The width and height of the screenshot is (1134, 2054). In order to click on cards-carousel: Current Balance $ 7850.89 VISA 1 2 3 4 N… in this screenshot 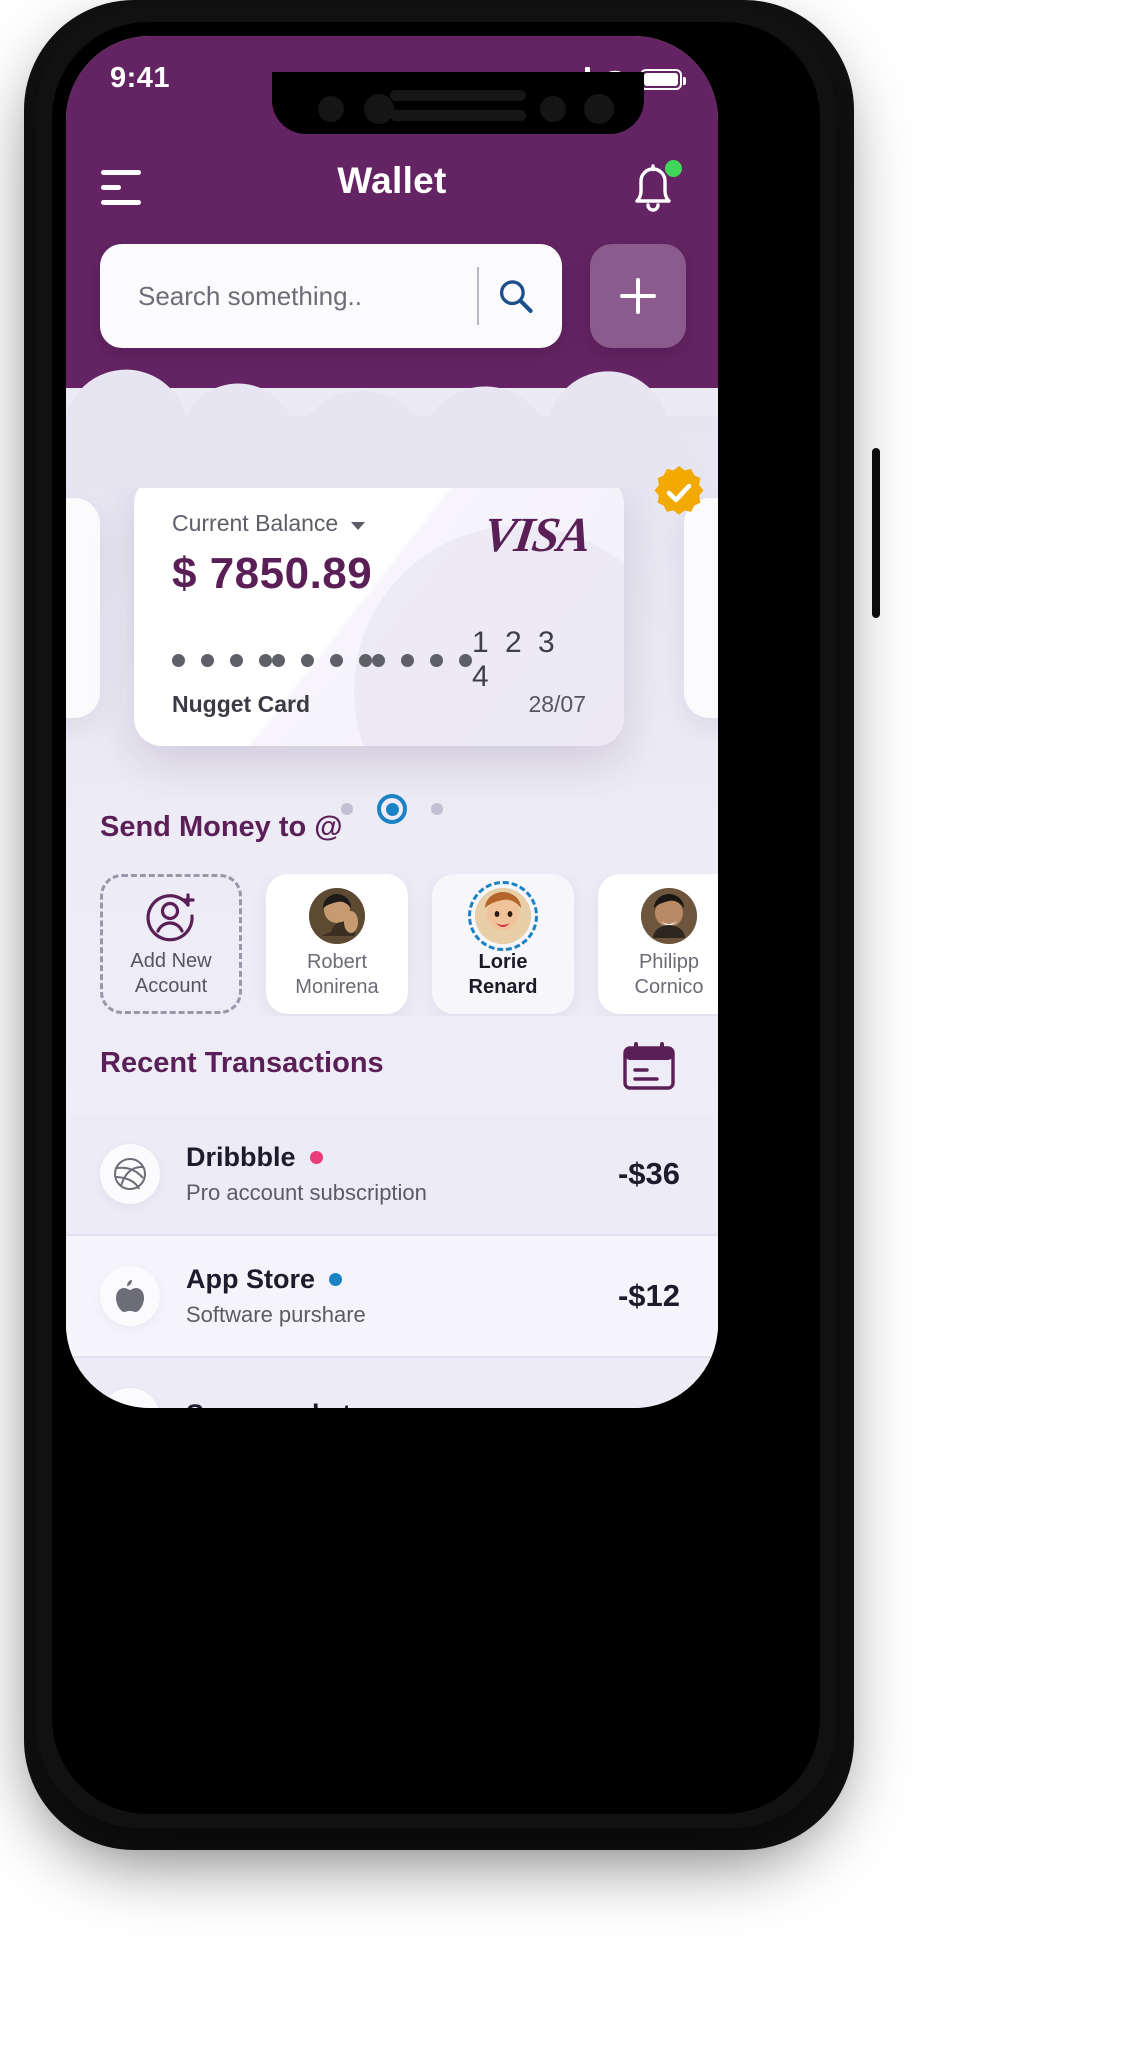, I will do `click(392, 621)`.